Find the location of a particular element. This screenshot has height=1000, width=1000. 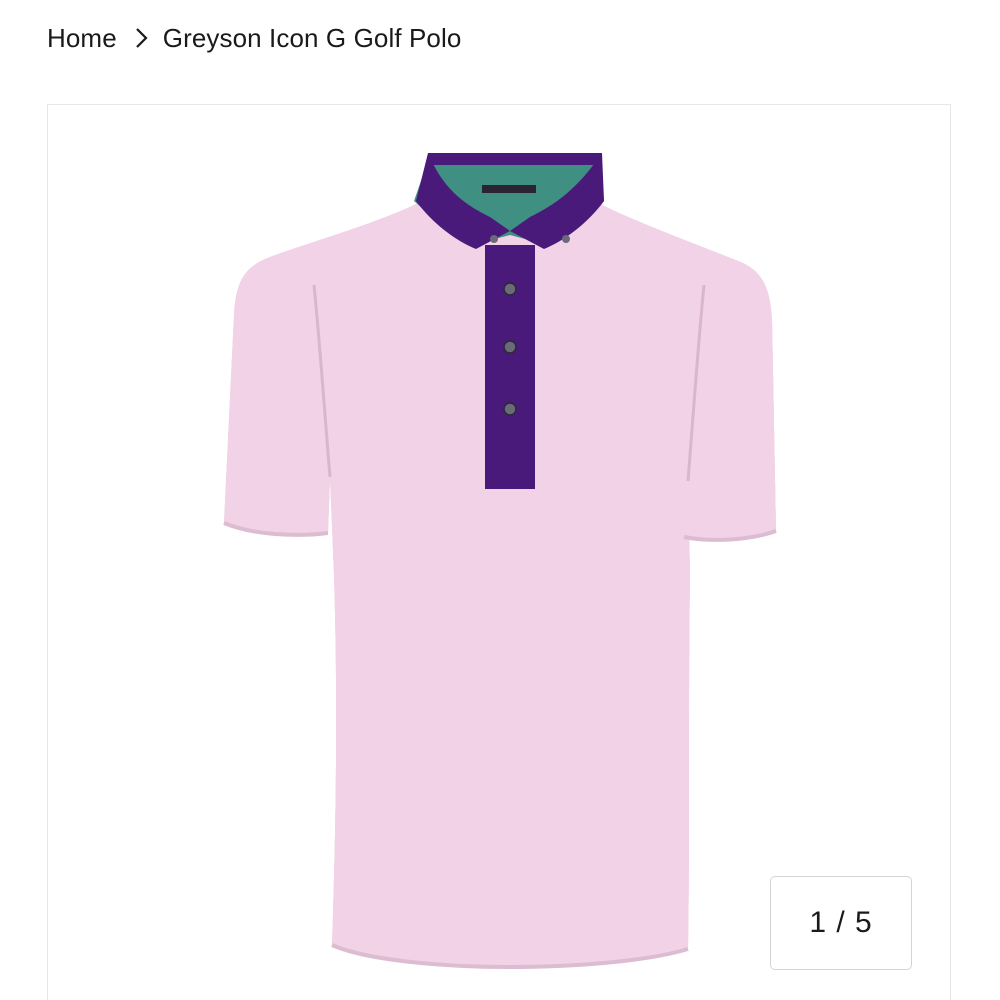

chevron-right-icon is located at coordinates (141, 38).